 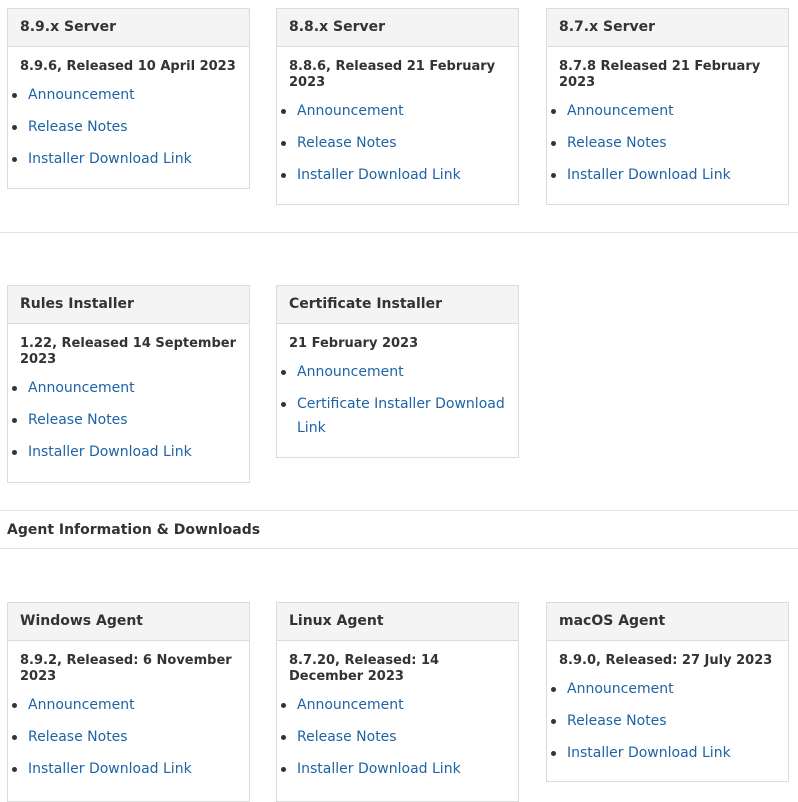 What do you see at coordinates (667, 622) in the screenshot?
I see `card-title: macOS Agent` at bounding box center [667, 622].